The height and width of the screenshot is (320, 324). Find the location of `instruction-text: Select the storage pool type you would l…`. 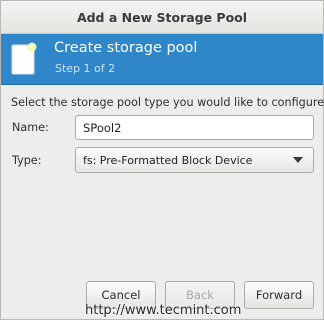

instruction-text: Select the storage pool type you would l… is located at coordinates (167, 102).